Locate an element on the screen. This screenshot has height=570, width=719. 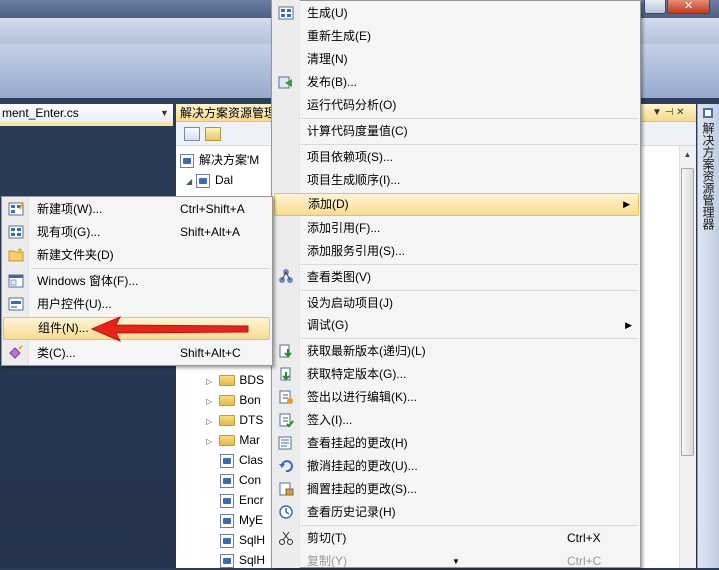
menu-item-label: 调试(G) is located at coordinates (328, 325).